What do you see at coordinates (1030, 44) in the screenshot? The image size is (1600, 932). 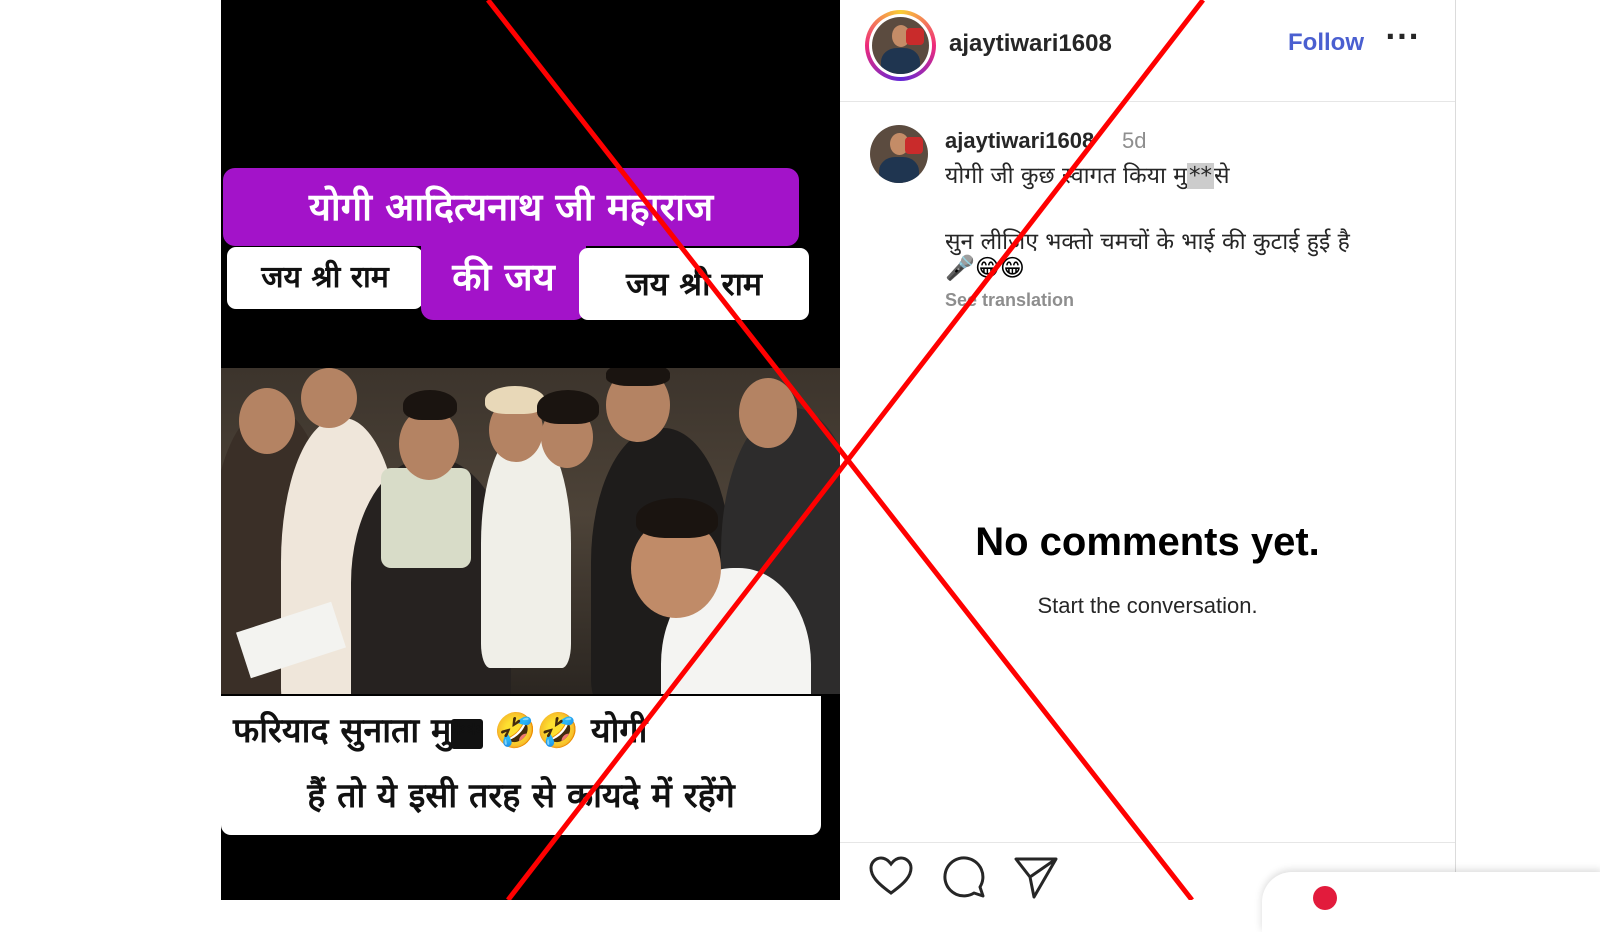 I see `header-username: ajaytiwari1608` at bounding box center [1030, 44].